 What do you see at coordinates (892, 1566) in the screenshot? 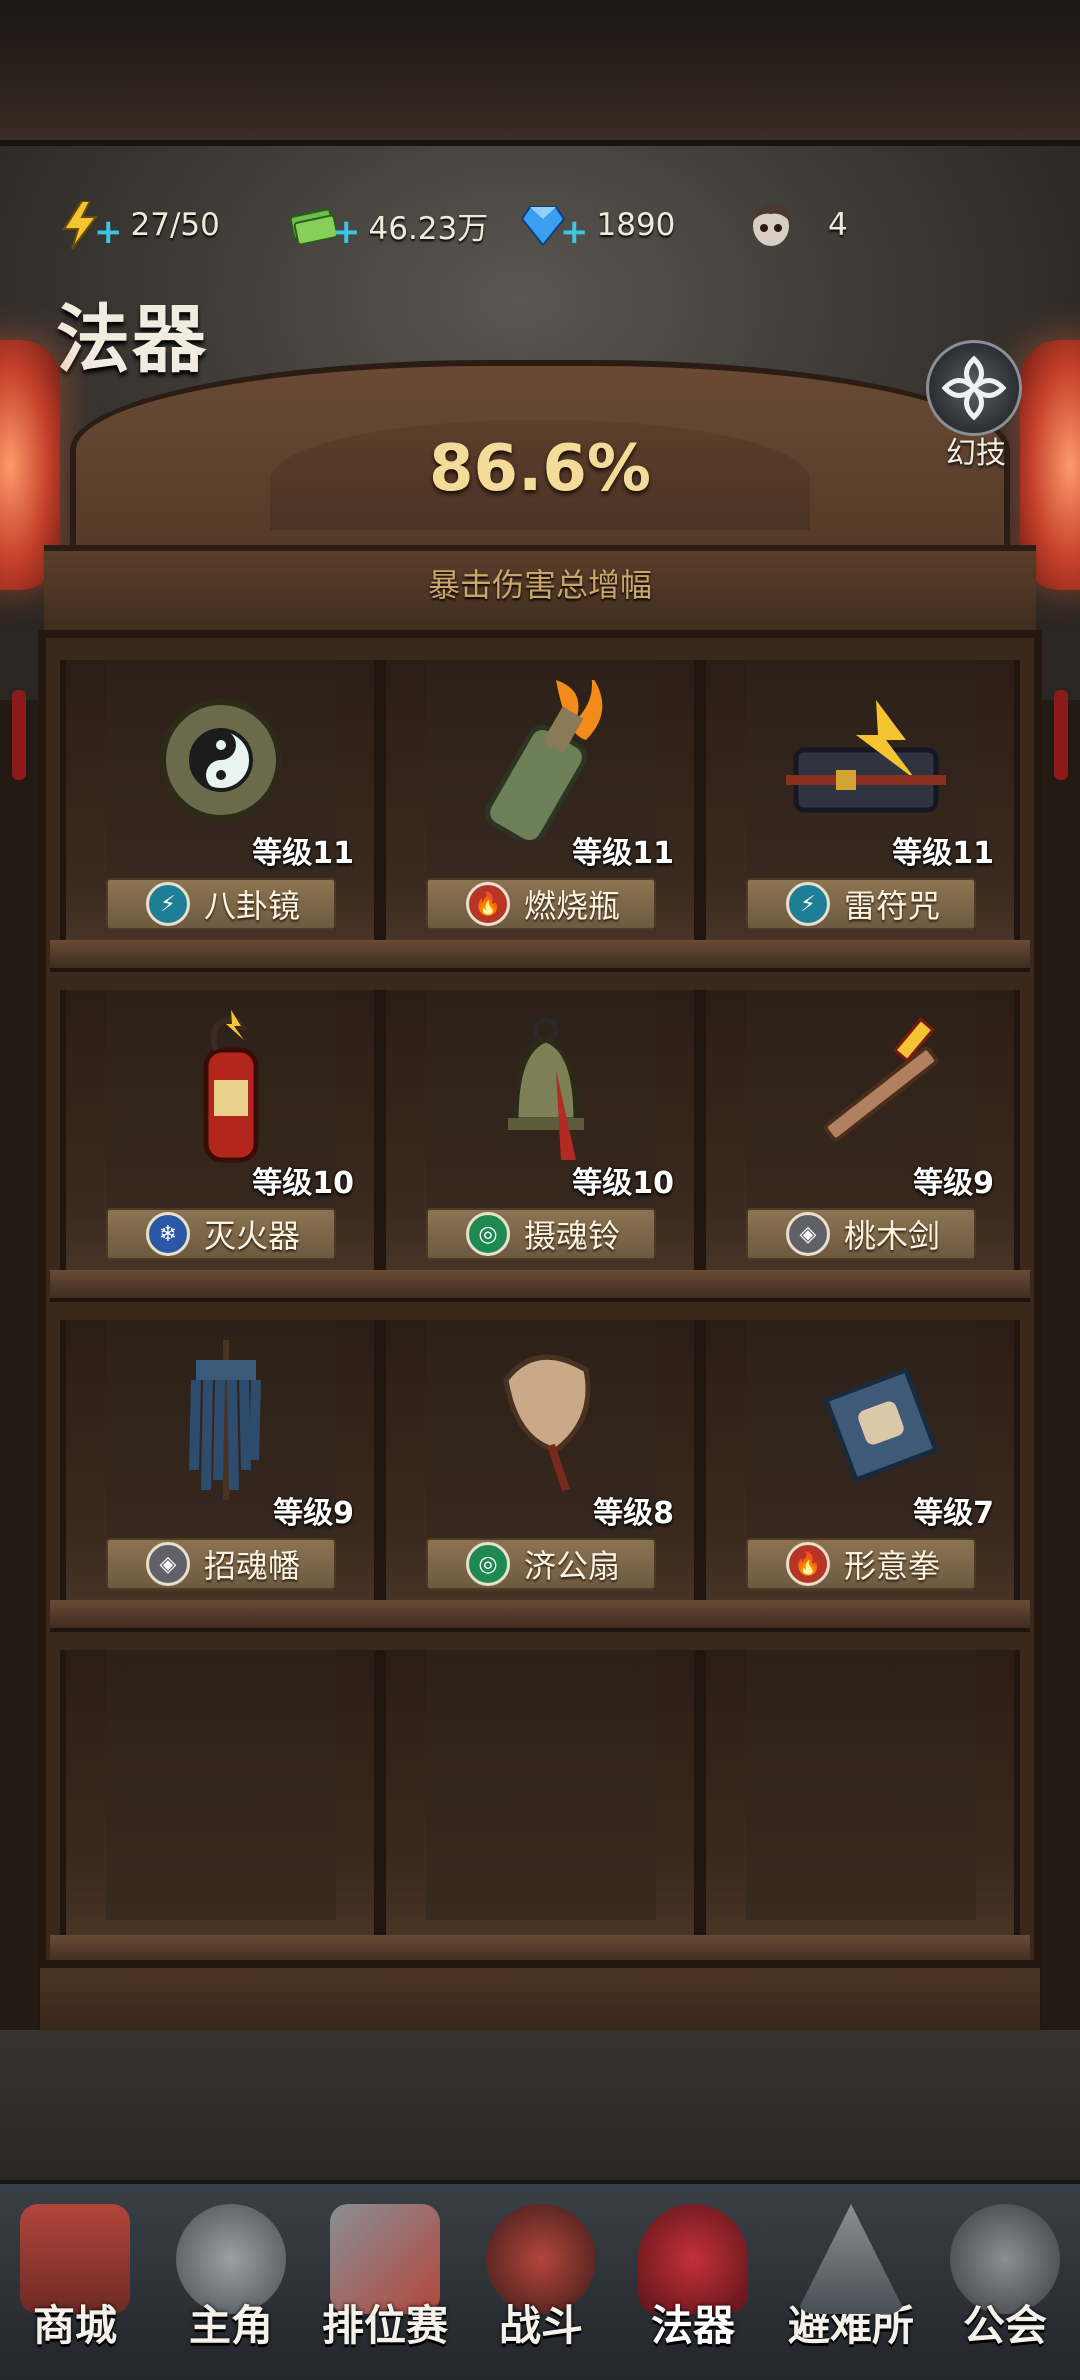
I see `artifact-name: 形意拳` at bounding box center [892, 1566].